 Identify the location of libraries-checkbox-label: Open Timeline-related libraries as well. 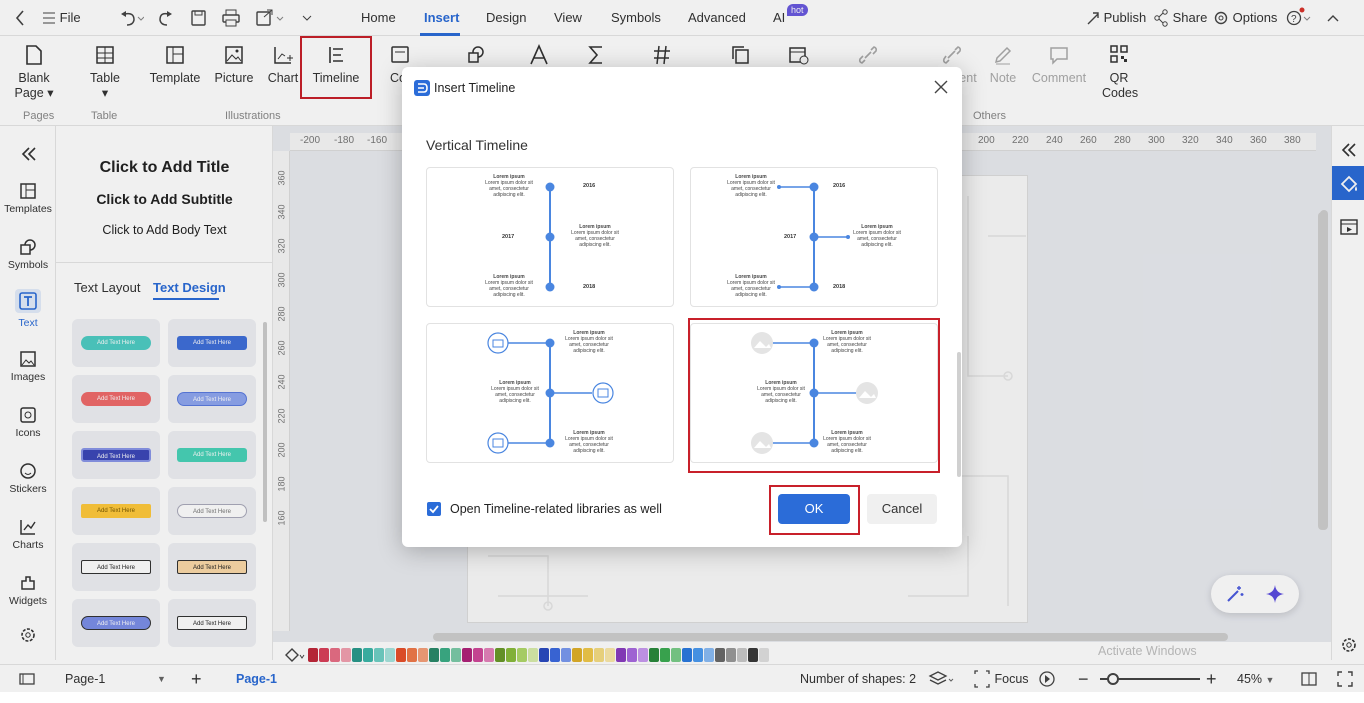
(556, 509).